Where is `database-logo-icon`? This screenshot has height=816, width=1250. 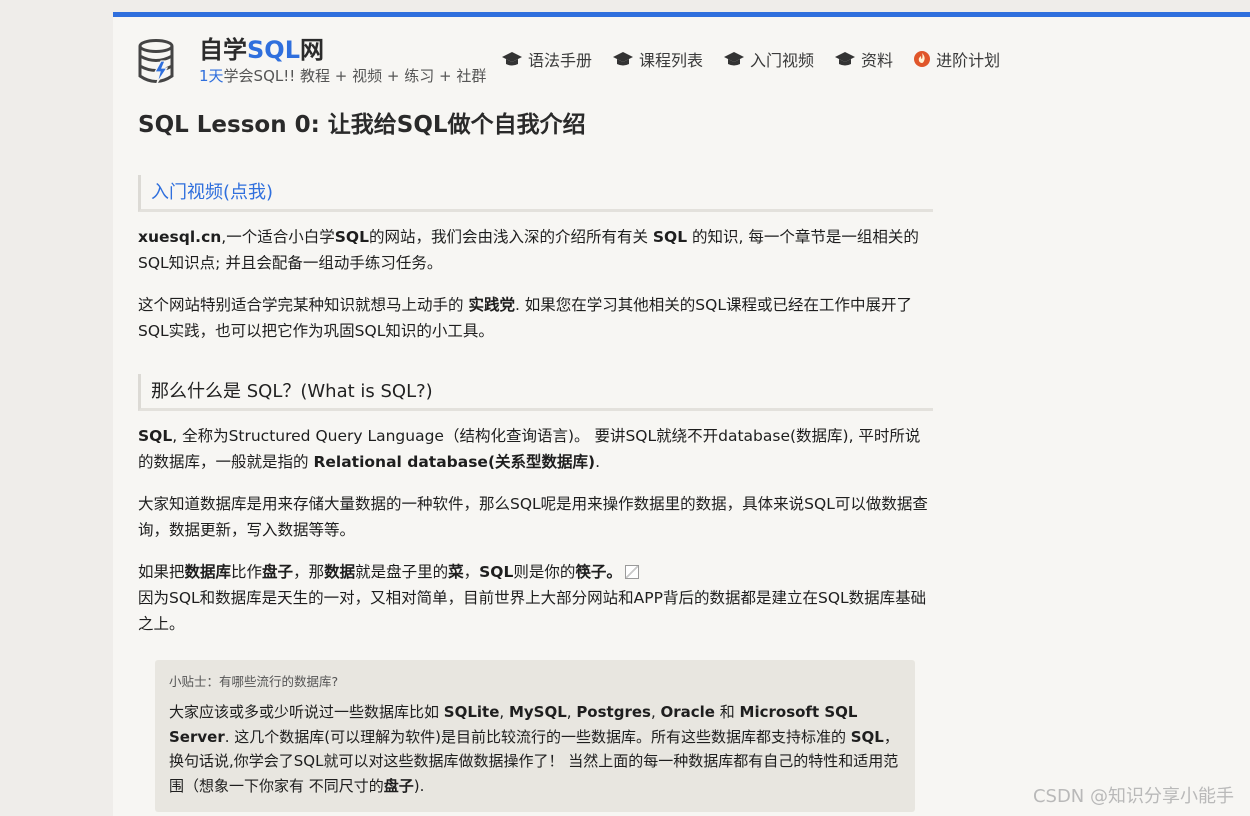 database-logo-icon is located at coordinates (158, 62).